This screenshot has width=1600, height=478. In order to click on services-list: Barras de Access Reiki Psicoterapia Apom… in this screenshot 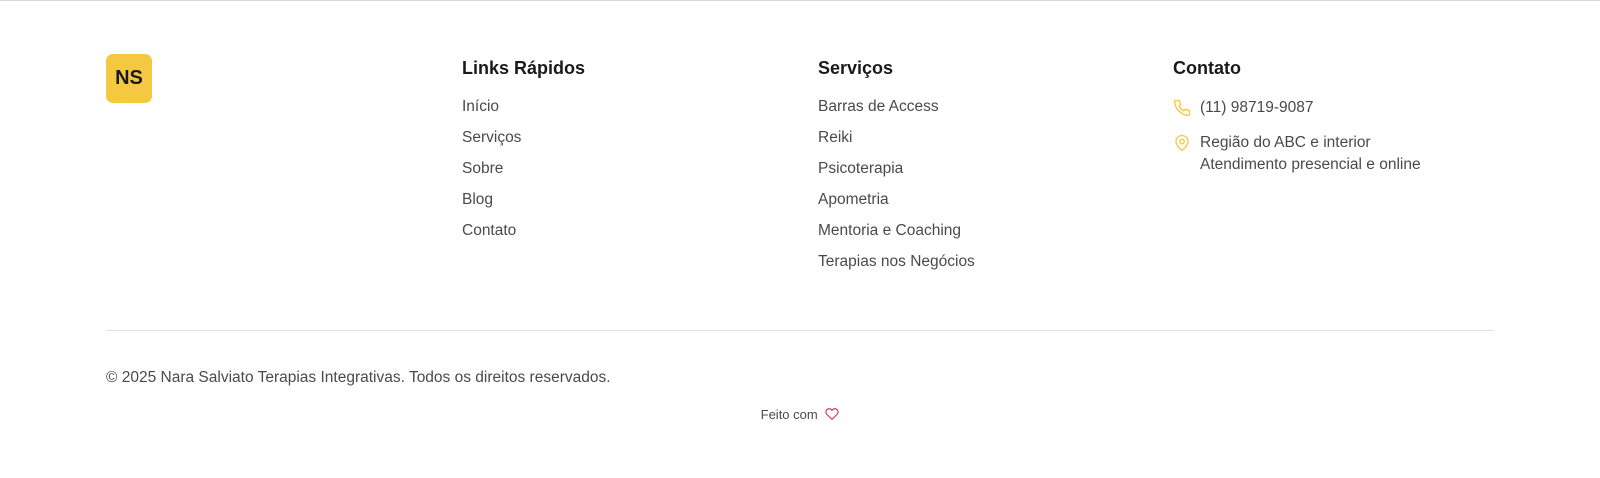, I will do `click(896, 190)`.